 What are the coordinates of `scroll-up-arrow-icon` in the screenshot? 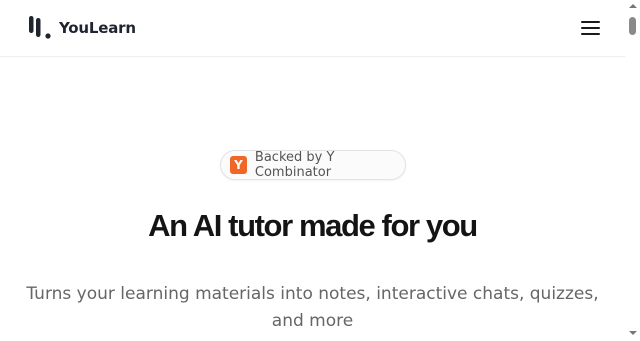 It's located at (633, 6).